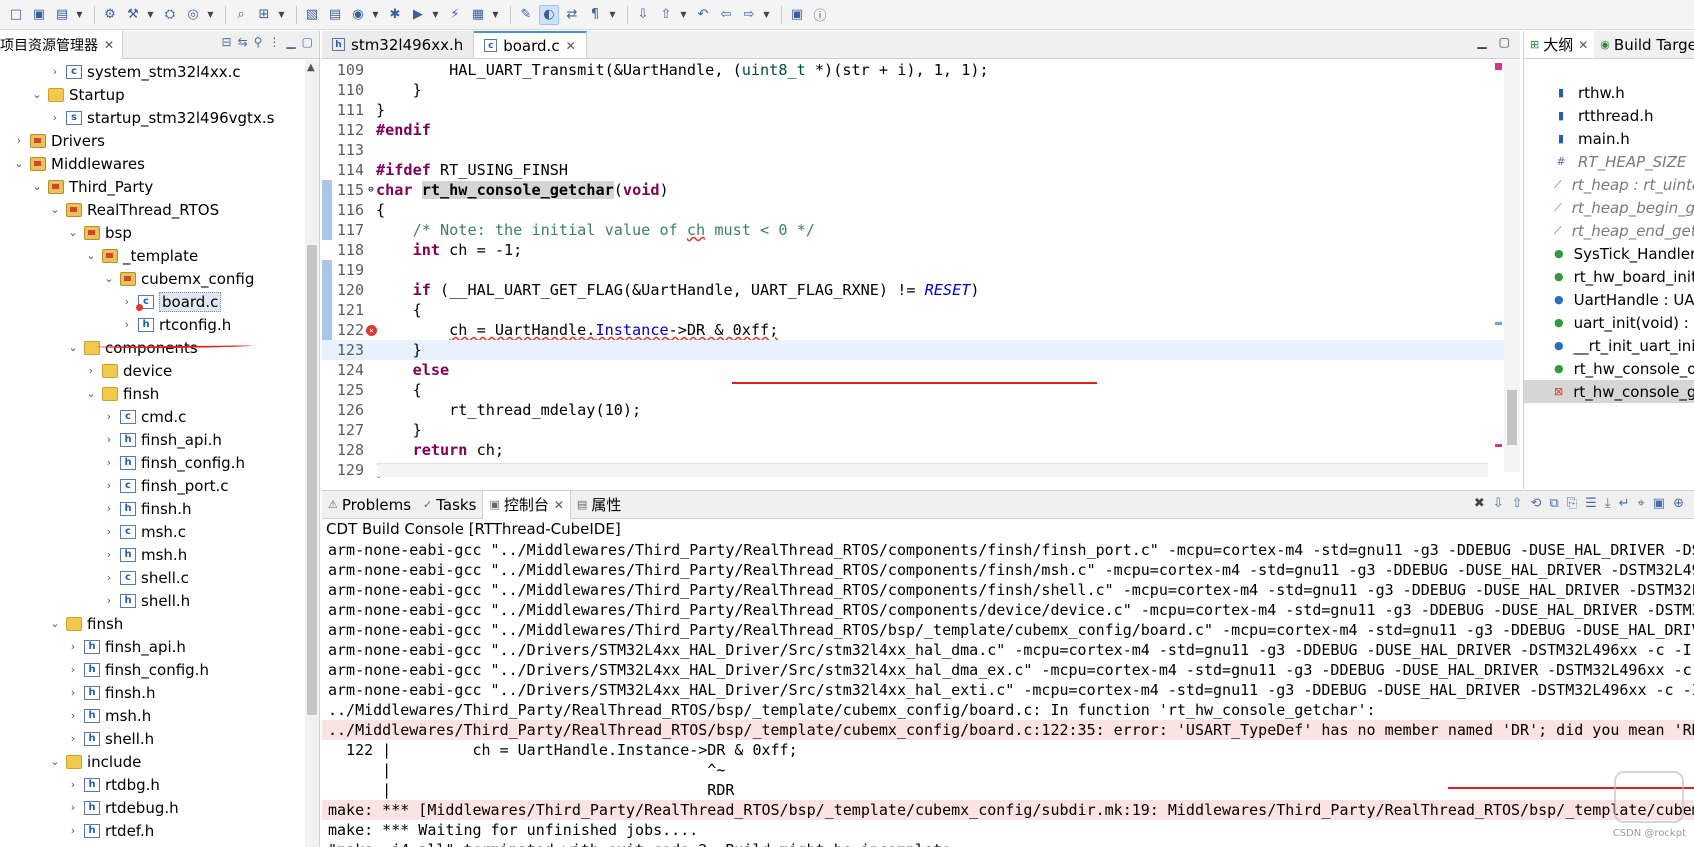  I want to click on save-all-icon: ▤, so click(62, 15).